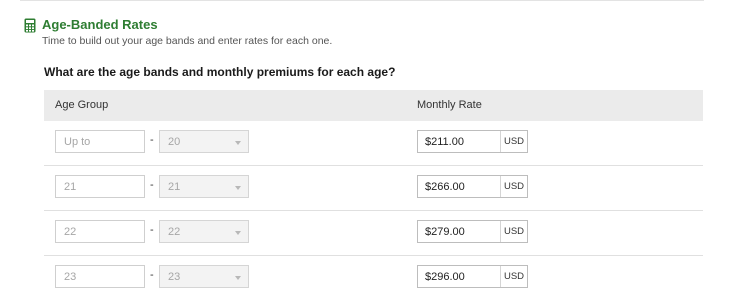 This screenshot has width=750, height=300. Describe the element at coordinates (373, 188) in the screenshot. I see `table-row: 21 - 21 $266.00 USD` at that location.